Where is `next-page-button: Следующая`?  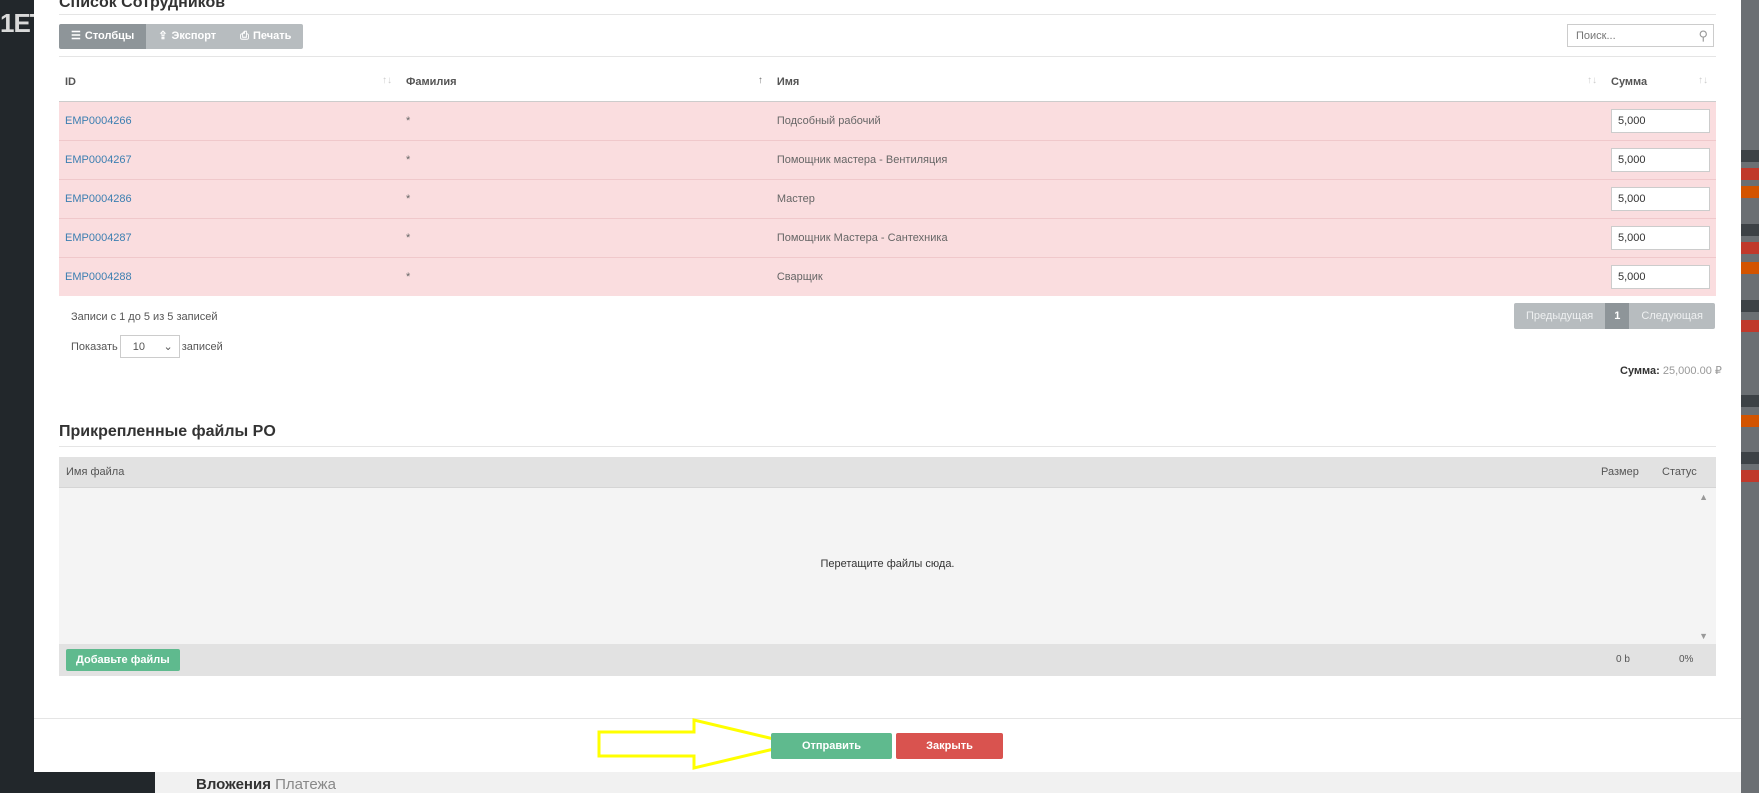
next-page-button: Следующая is located at coordinates (1672, 316).